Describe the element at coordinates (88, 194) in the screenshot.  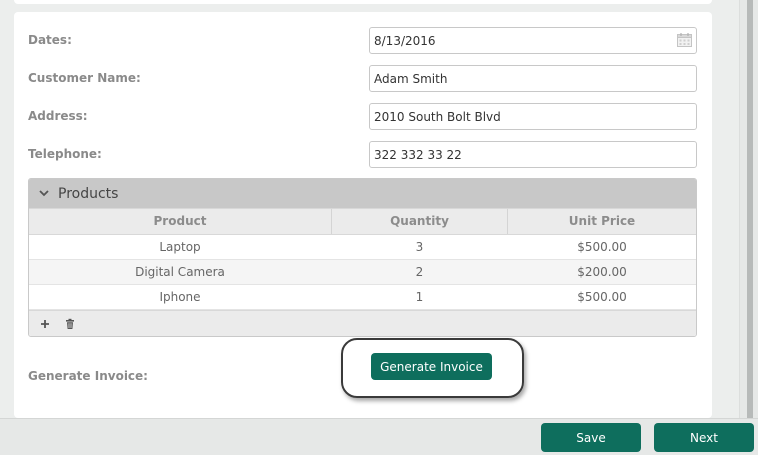
I see `products-panel-title: Products` at that location.